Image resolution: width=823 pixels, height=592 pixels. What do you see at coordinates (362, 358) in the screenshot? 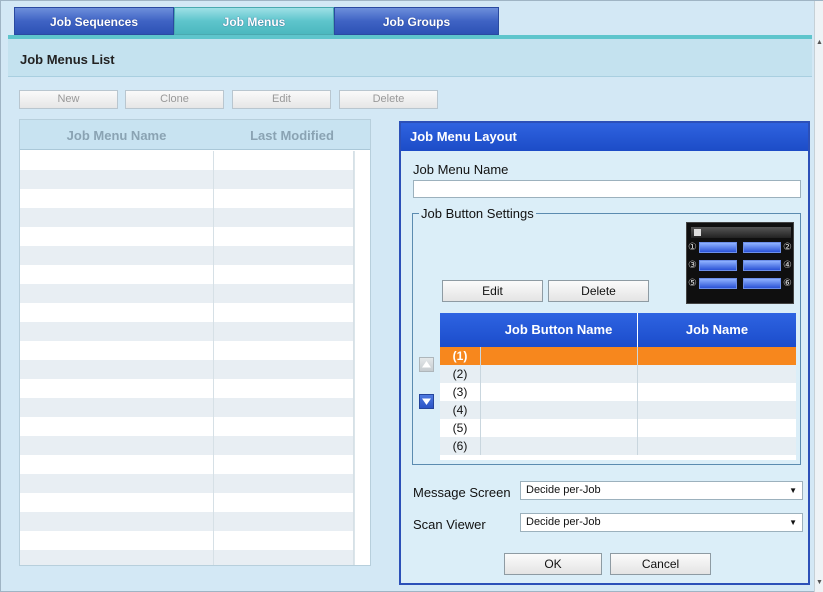
I see `table-scrollbar` at bounding box center [362, 358].